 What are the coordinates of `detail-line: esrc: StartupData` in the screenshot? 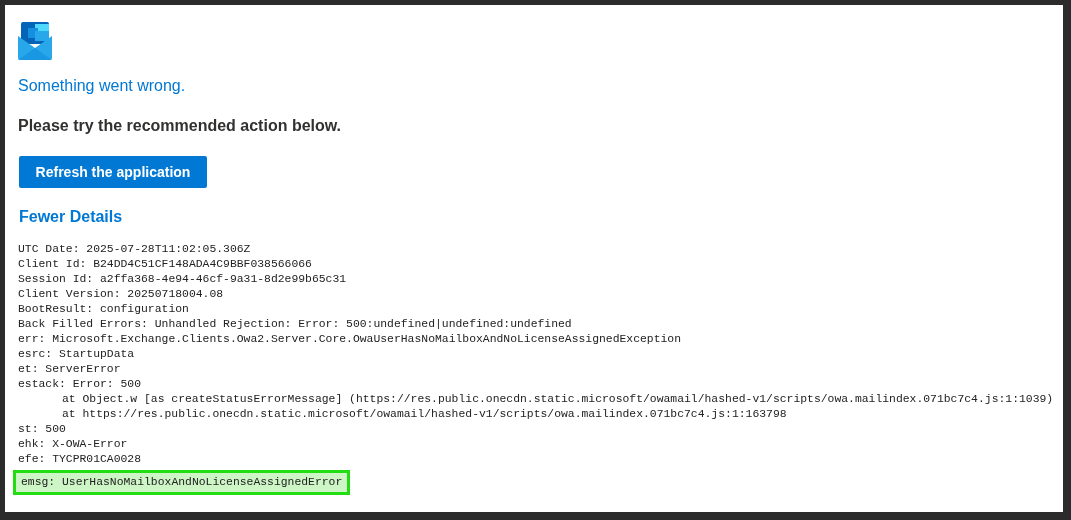 It's located at (76, 354).